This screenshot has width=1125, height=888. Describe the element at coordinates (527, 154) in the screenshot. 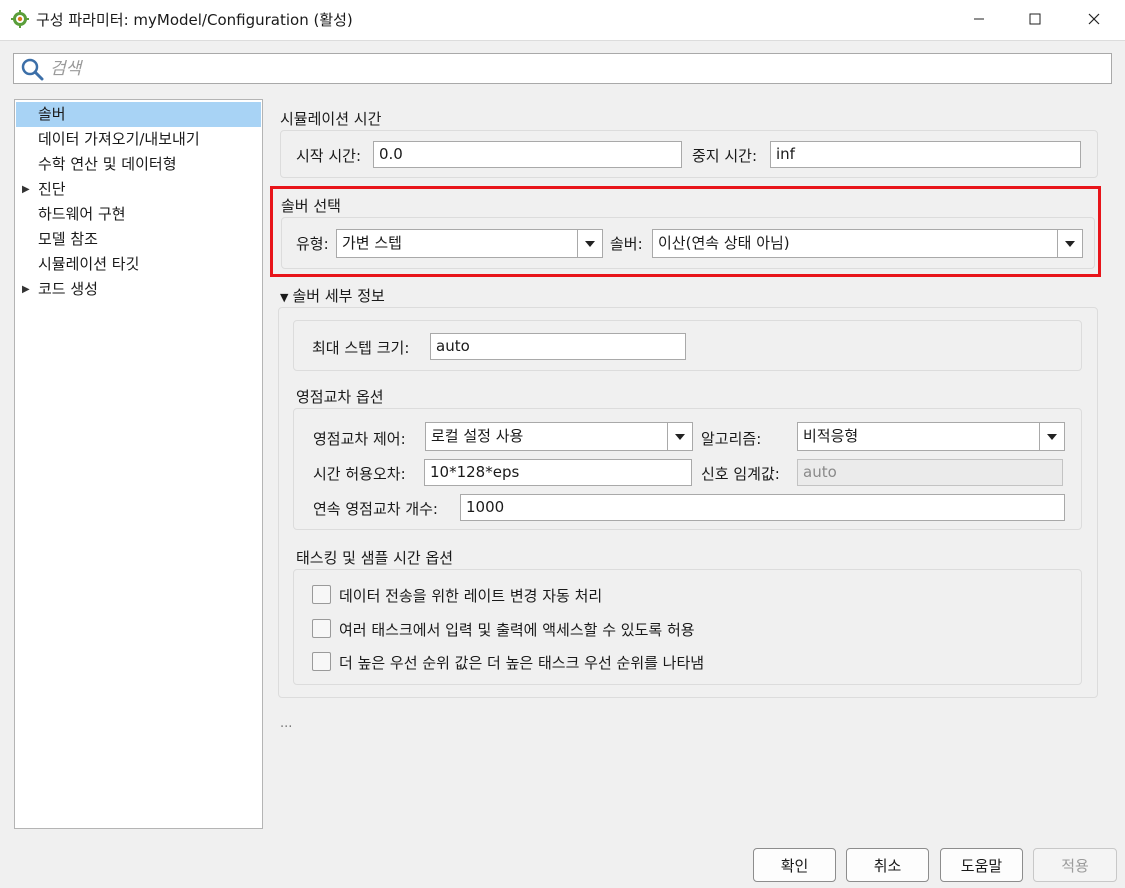

I see `start-time-field: 0.0` at that location.